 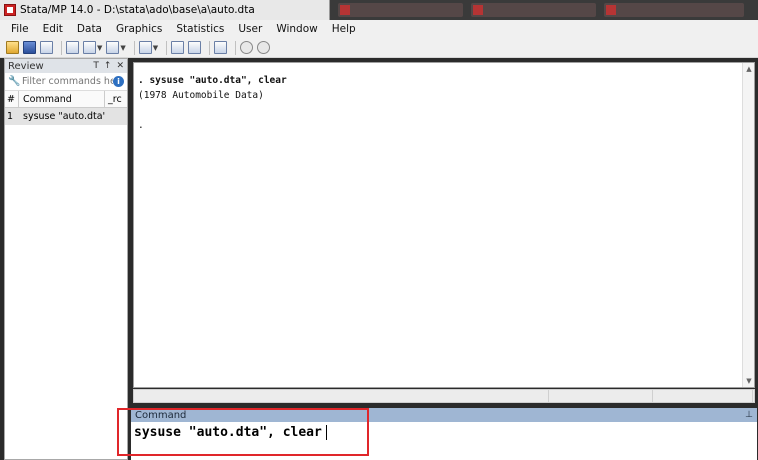 I want to click on menu-help: Help, so click(x=344, y=29).